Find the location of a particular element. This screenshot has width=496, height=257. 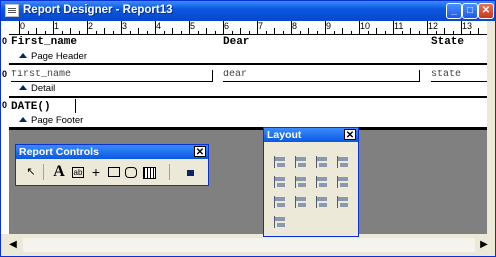

bring-to-front-icon is located at coordinates (344, 202).